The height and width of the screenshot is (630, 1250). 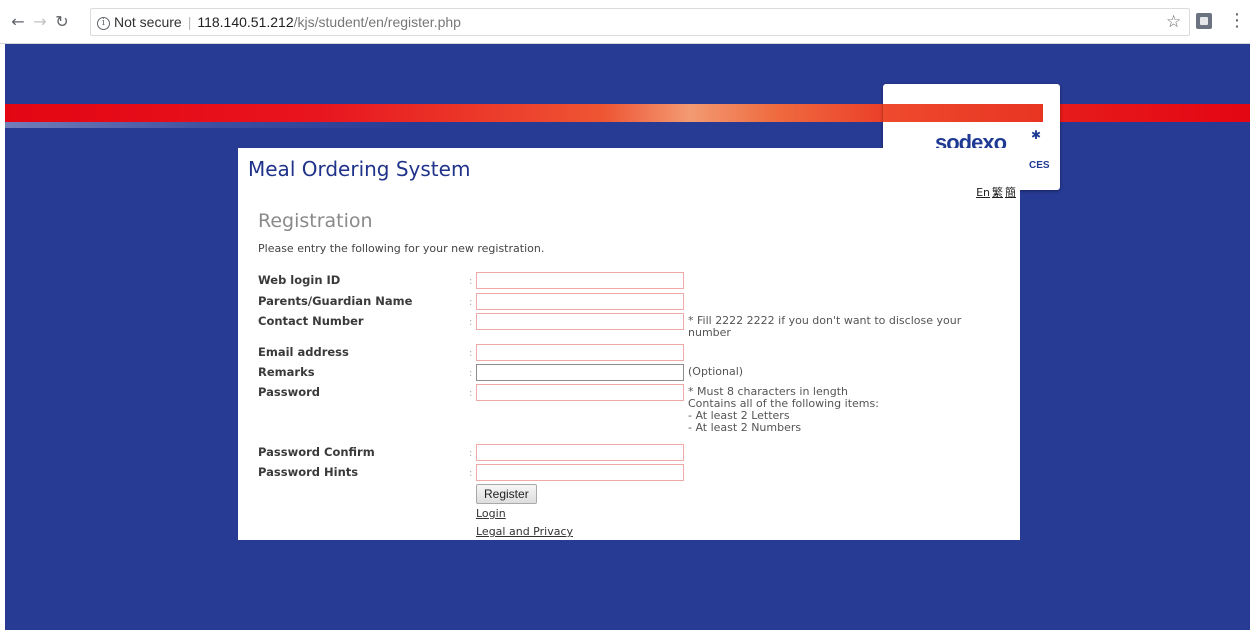 I want to click on brand-stripe, so click(x=627, y=113).